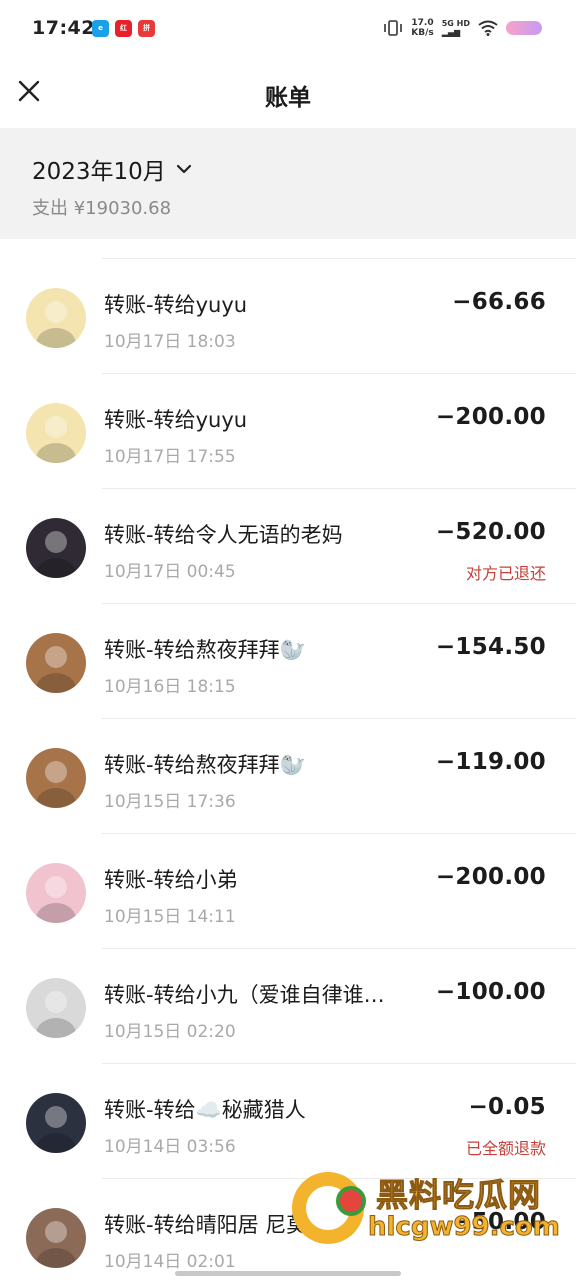  Describe the element at coordinates (63, 28) in the screenshot. I see `status-time: 17:42` at that location.